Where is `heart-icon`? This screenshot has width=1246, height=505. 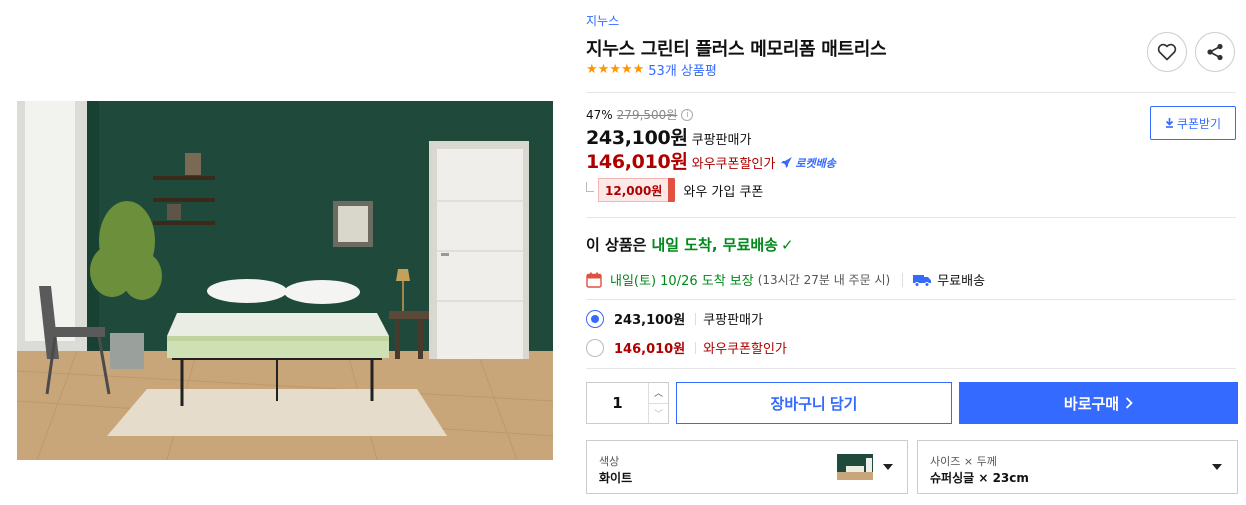 heart-icon is located at coordinates (1167, 52).